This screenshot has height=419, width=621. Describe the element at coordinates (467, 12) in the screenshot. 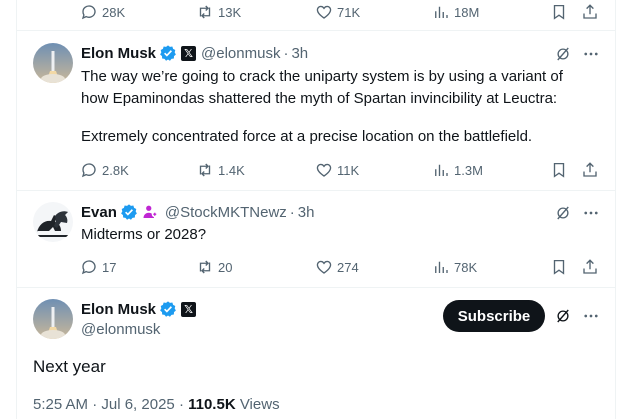

I see `views-count: 18M` at that location.